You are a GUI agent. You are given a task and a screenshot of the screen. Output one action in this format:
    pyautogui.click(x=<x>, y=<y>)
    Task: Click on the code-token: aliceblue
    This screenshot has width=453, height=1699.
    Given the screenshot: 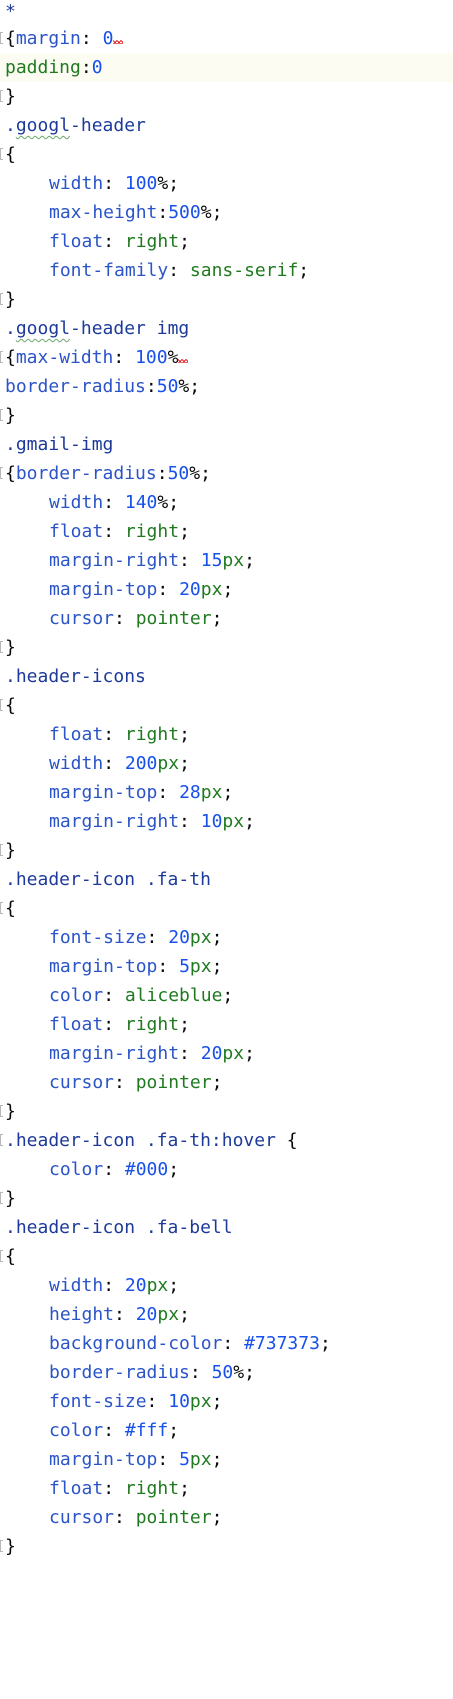 What is the action you would take?
    pyautogui.click(x=173, y=995)
    